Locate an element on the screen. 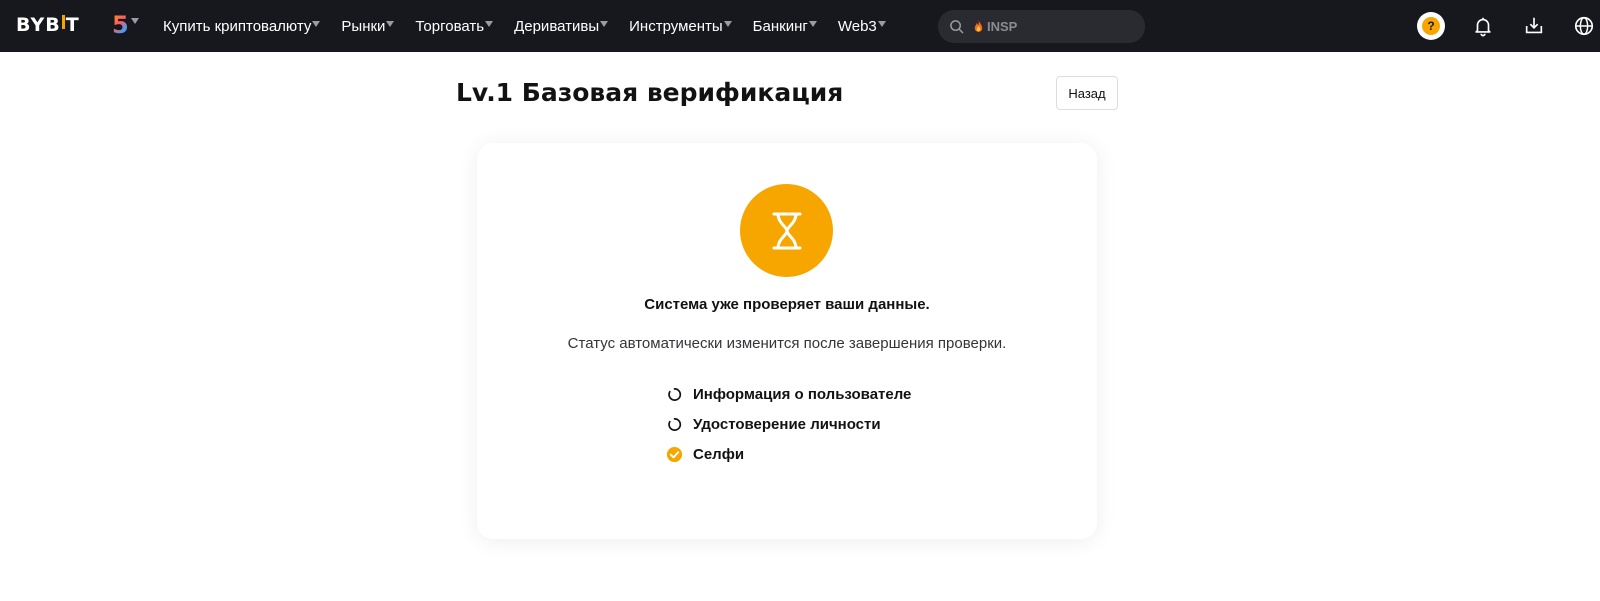 Image resolution: width=1600 pixels, height=601 pixels. avatar-button: ? is located at coordinates (1431, 26).